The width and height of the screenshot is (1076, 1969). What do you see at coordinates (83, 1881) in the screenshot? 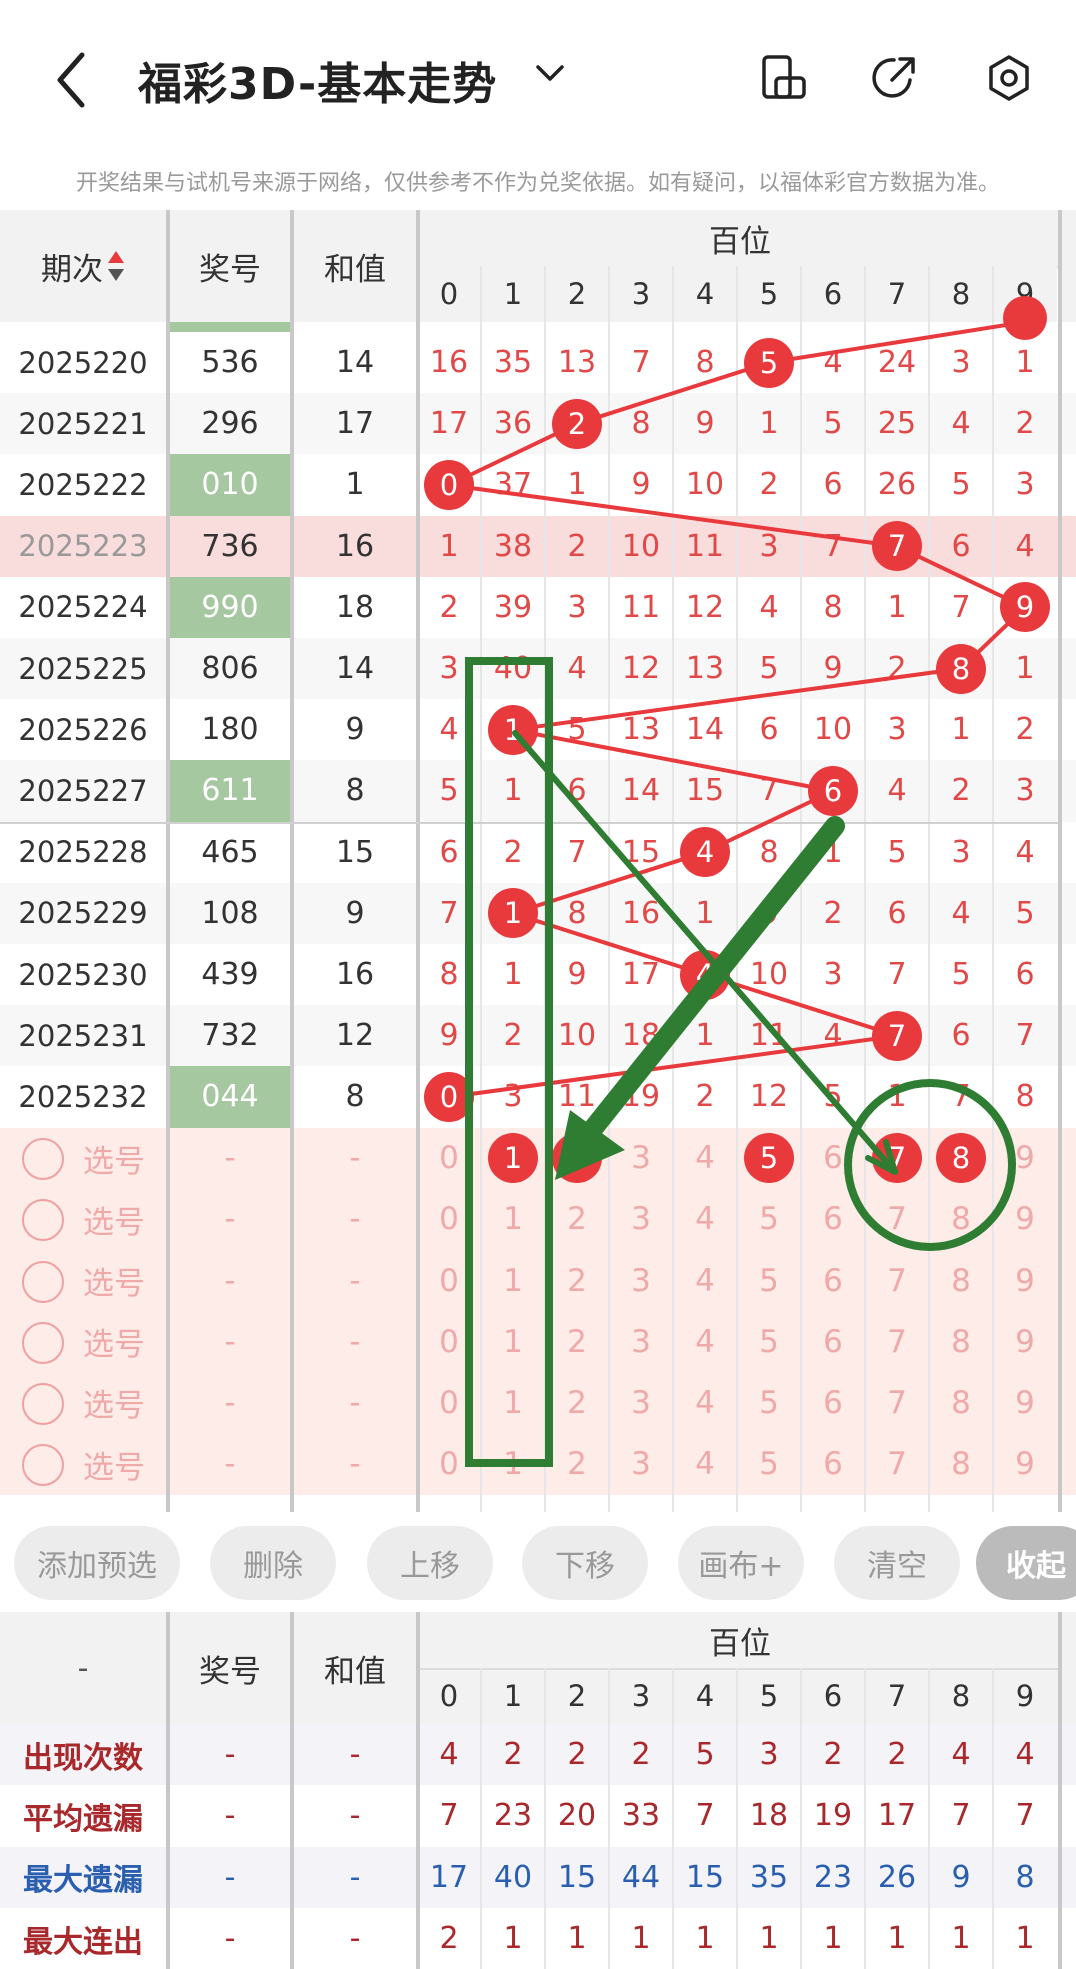
I see `stats-row-label: 最大遗漏` at bounding box center [83, 1881].